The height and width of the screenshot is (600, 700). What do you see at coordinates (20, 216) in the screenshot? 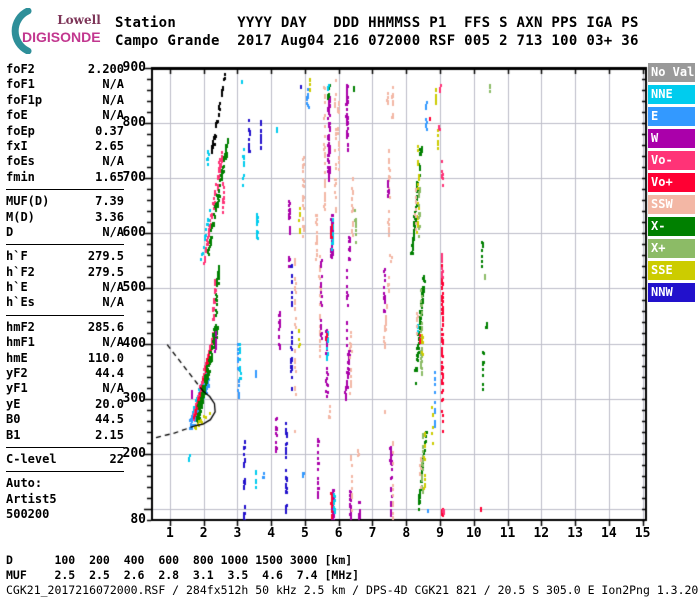
I see `param-label: M(D)` at bounding box center [20, 216].